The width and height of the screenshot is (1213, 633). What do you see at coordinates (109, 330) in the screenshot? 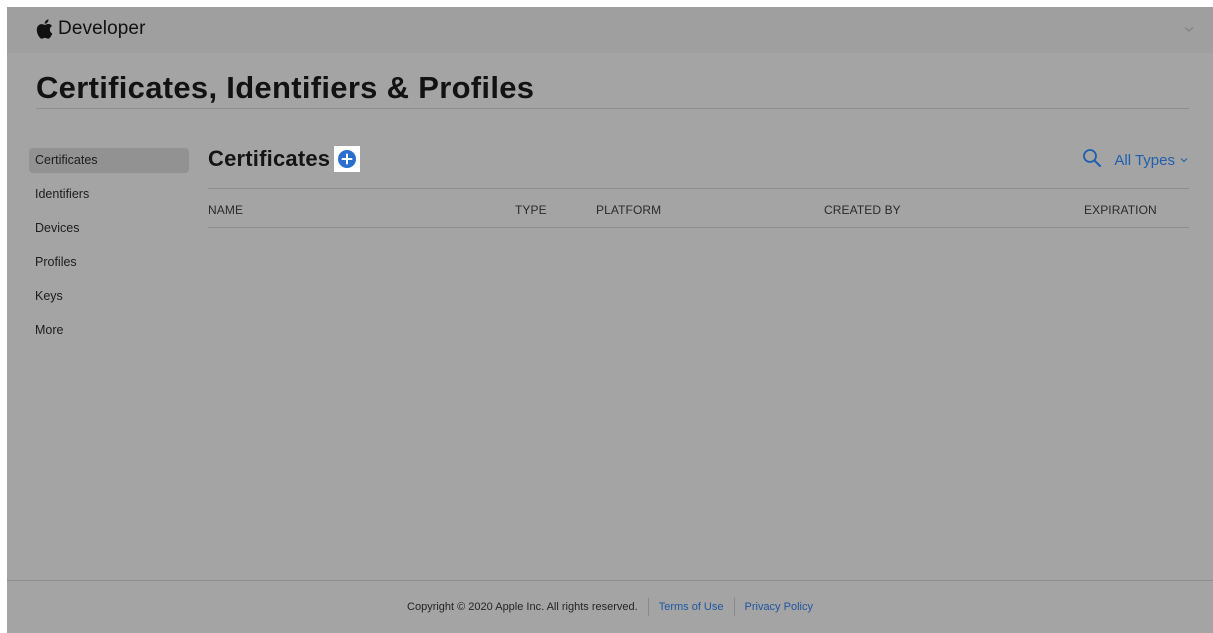
I see `sidebar-item-more: More` at bounding box center [109, 330].